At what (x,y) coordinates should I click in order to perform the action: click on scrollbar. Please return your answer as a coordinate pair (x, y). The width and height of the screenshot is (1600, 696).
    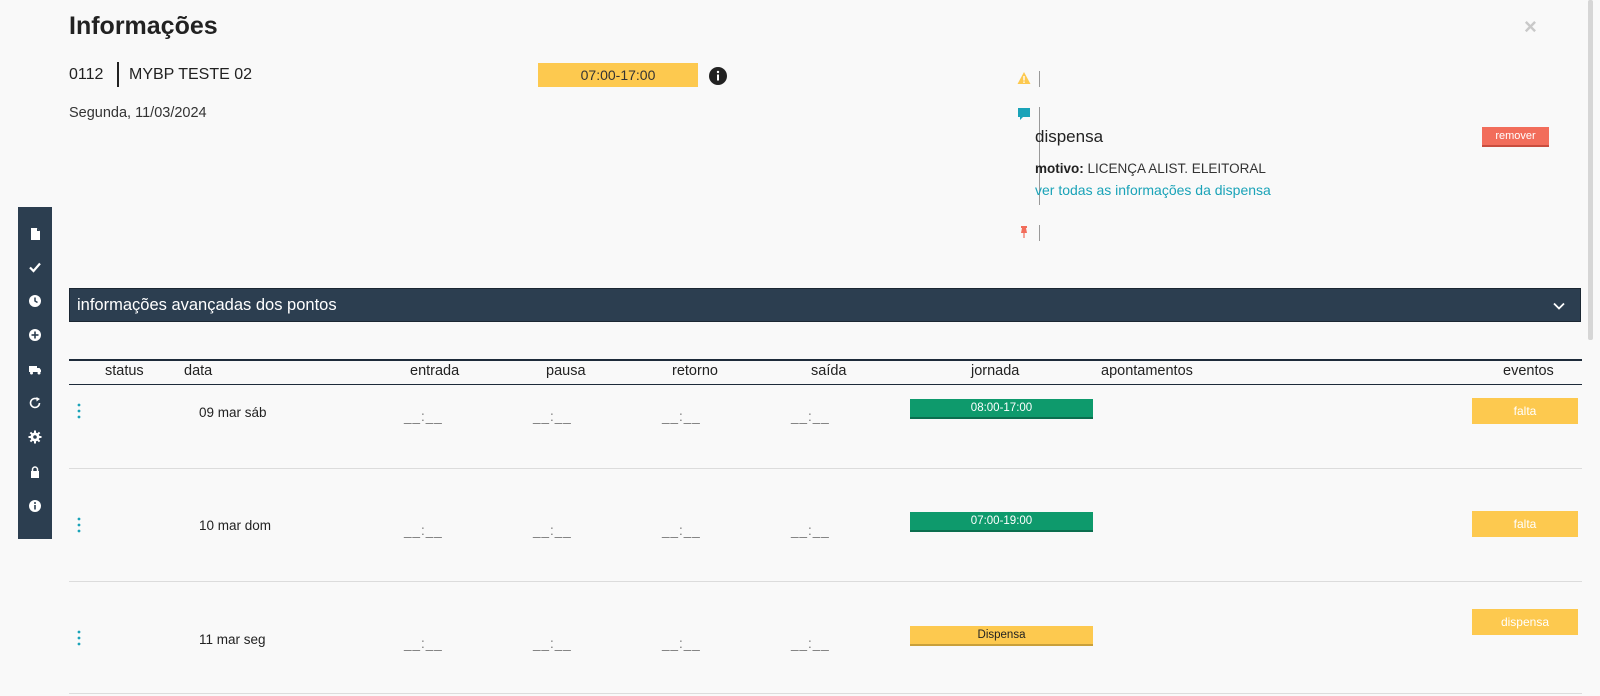
    Looking at the image, I should click on (1590, 170).